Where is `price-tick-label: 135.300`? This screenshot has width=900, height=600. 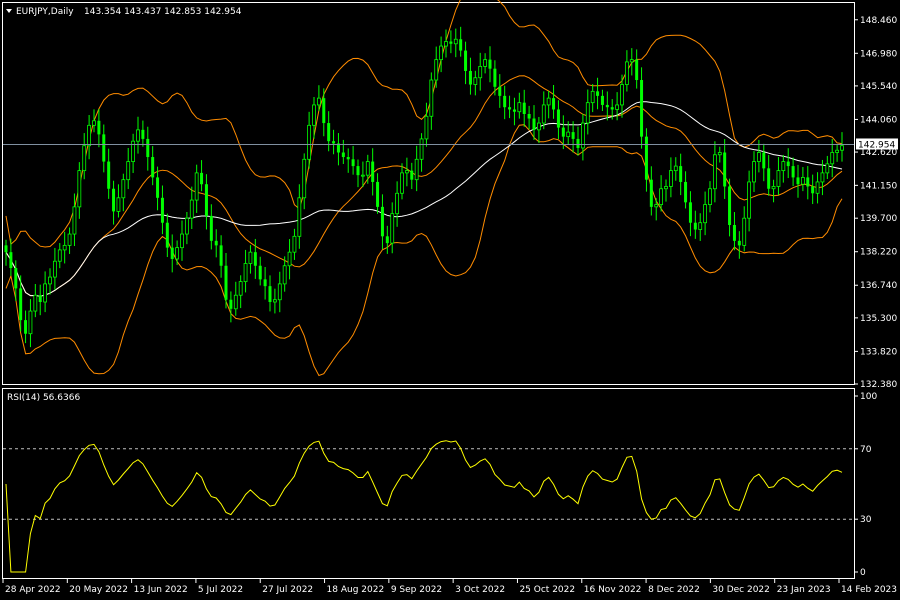
price-tick-label: 135.300 is located at coordinates (878, 319).